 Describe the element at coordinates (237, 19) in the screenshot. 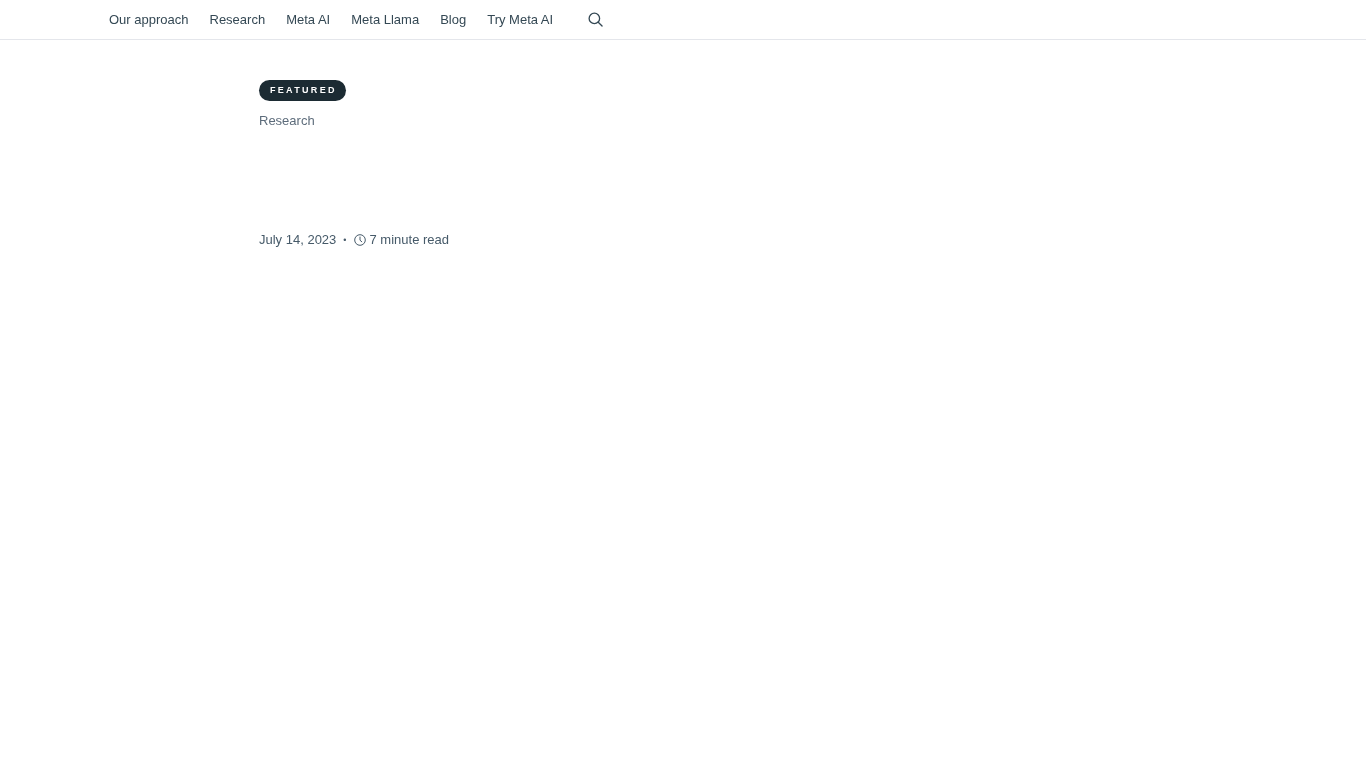

I see `nav-link: Research` at that location.